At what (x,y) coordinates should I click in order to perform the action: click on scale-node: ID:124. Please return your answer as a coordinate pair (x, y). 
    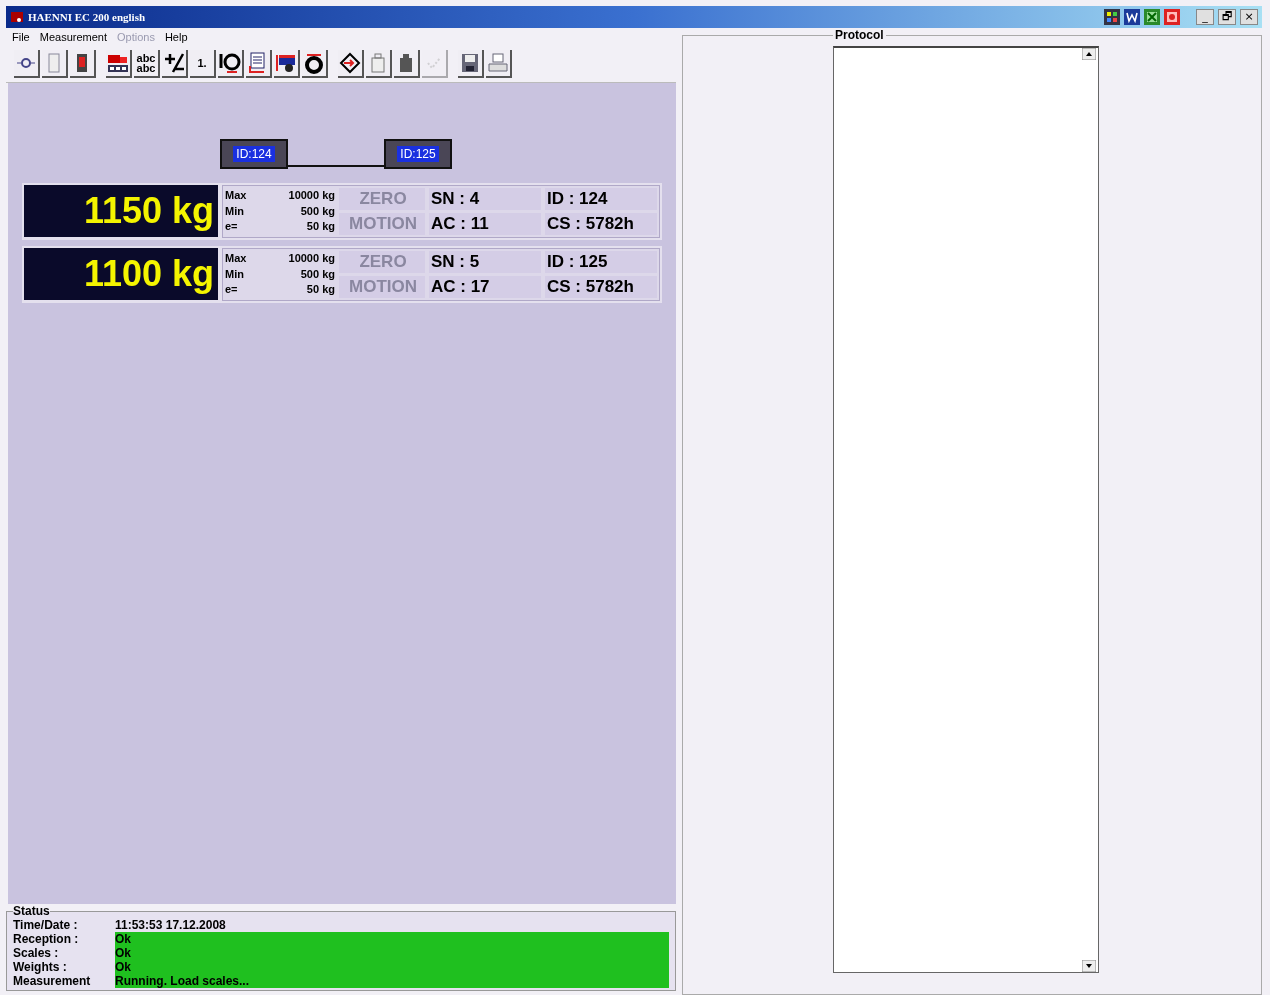
    Looking at the image, I should click on (254, 154).